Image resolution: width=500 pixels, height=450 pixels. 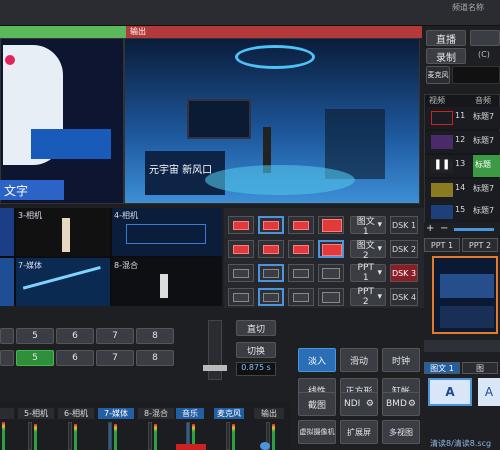 I want to click on transition-rate: 0.875 s, so click(x=256, y=369).